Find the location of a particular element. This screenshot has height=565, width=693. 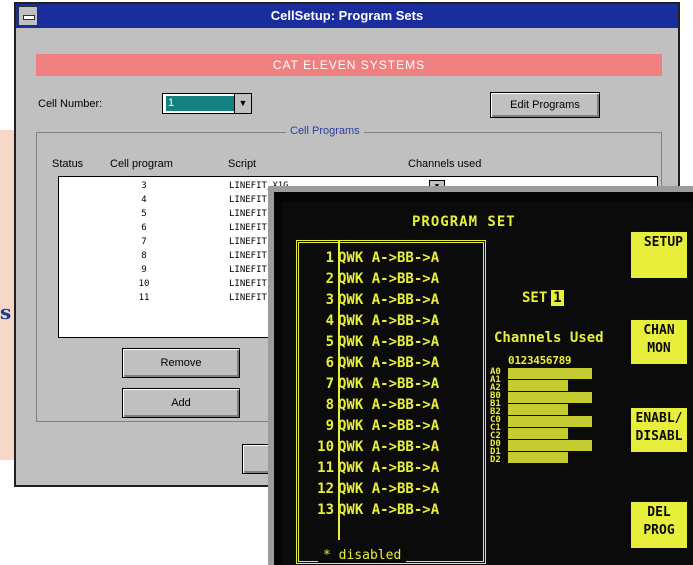

chan-mon-line-2: MON is located at coordinates (659, 348).